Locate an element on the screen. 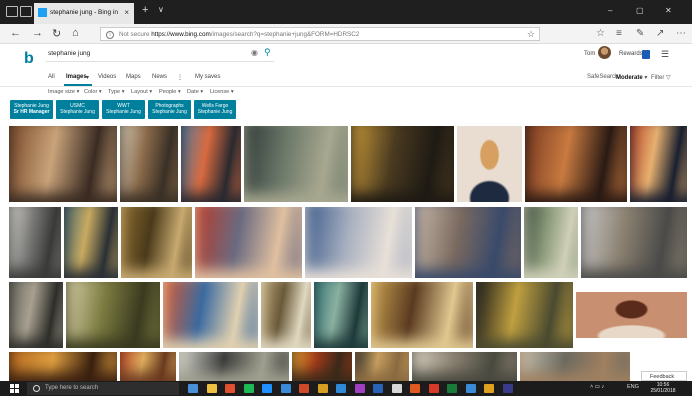 The height and width of the screenshot is (396, 692). favorites-icon: ☆ is located at coordinates (600, 33).